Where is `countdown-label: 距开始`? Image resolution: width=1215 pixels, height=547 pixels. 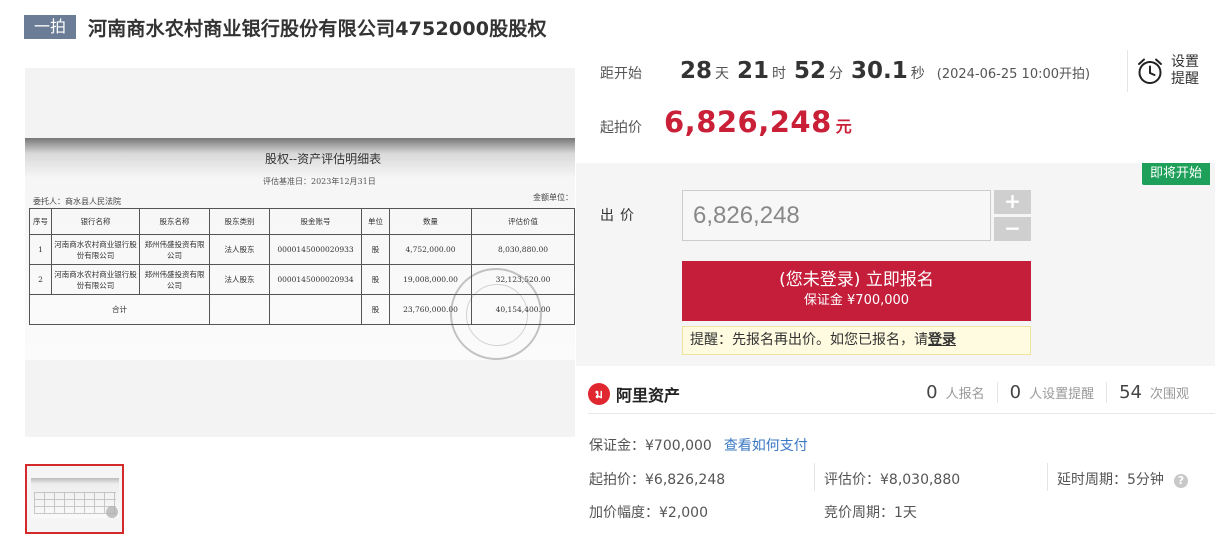
countdown-label: 距开始 is located at coordinates (621, 74).